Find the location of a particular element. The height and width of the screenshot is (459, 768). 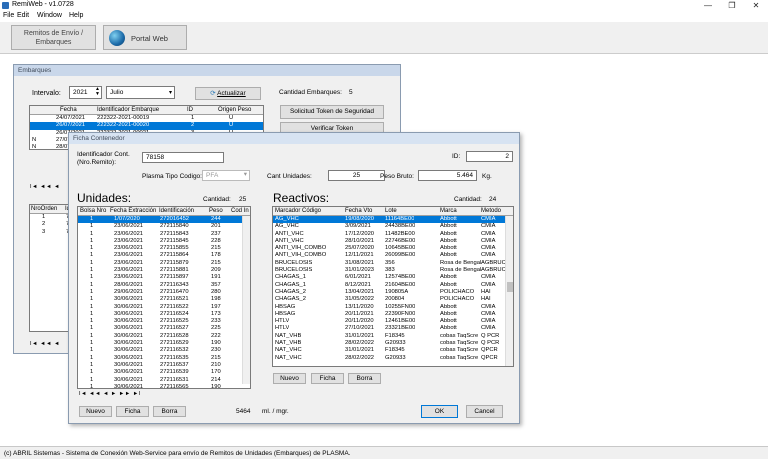

nav-next-page-icon: ►► is located at coordinates (125, 394).